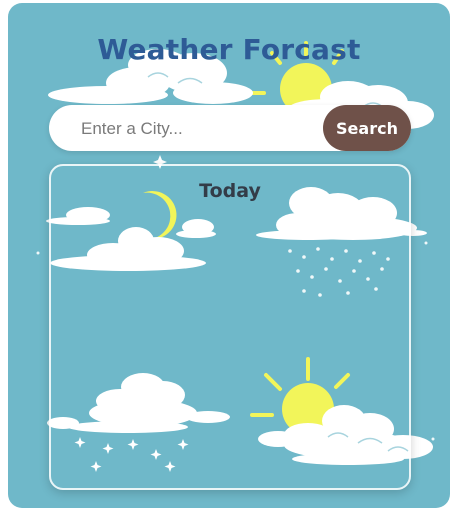 This screenshot has width=458, height=516. I want to click on city-search-input, so click(198, 129).